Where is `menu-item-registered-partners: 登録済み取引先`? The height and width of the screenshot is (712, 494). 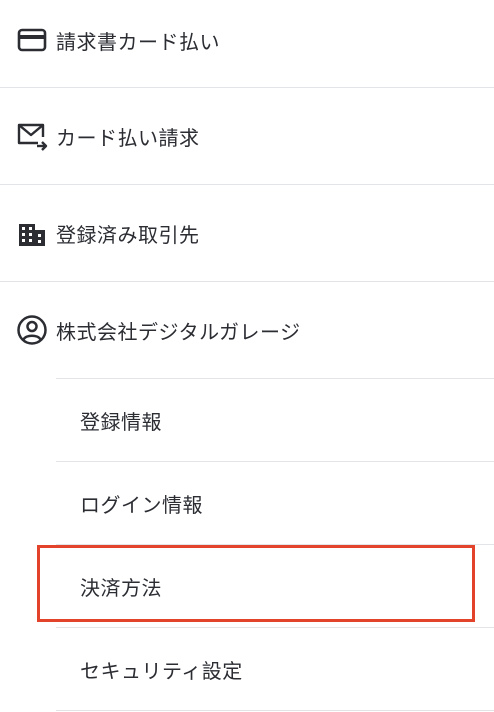 menu-item-registered-partners: 登録済み取引先 is located at coordinates (247, 233).